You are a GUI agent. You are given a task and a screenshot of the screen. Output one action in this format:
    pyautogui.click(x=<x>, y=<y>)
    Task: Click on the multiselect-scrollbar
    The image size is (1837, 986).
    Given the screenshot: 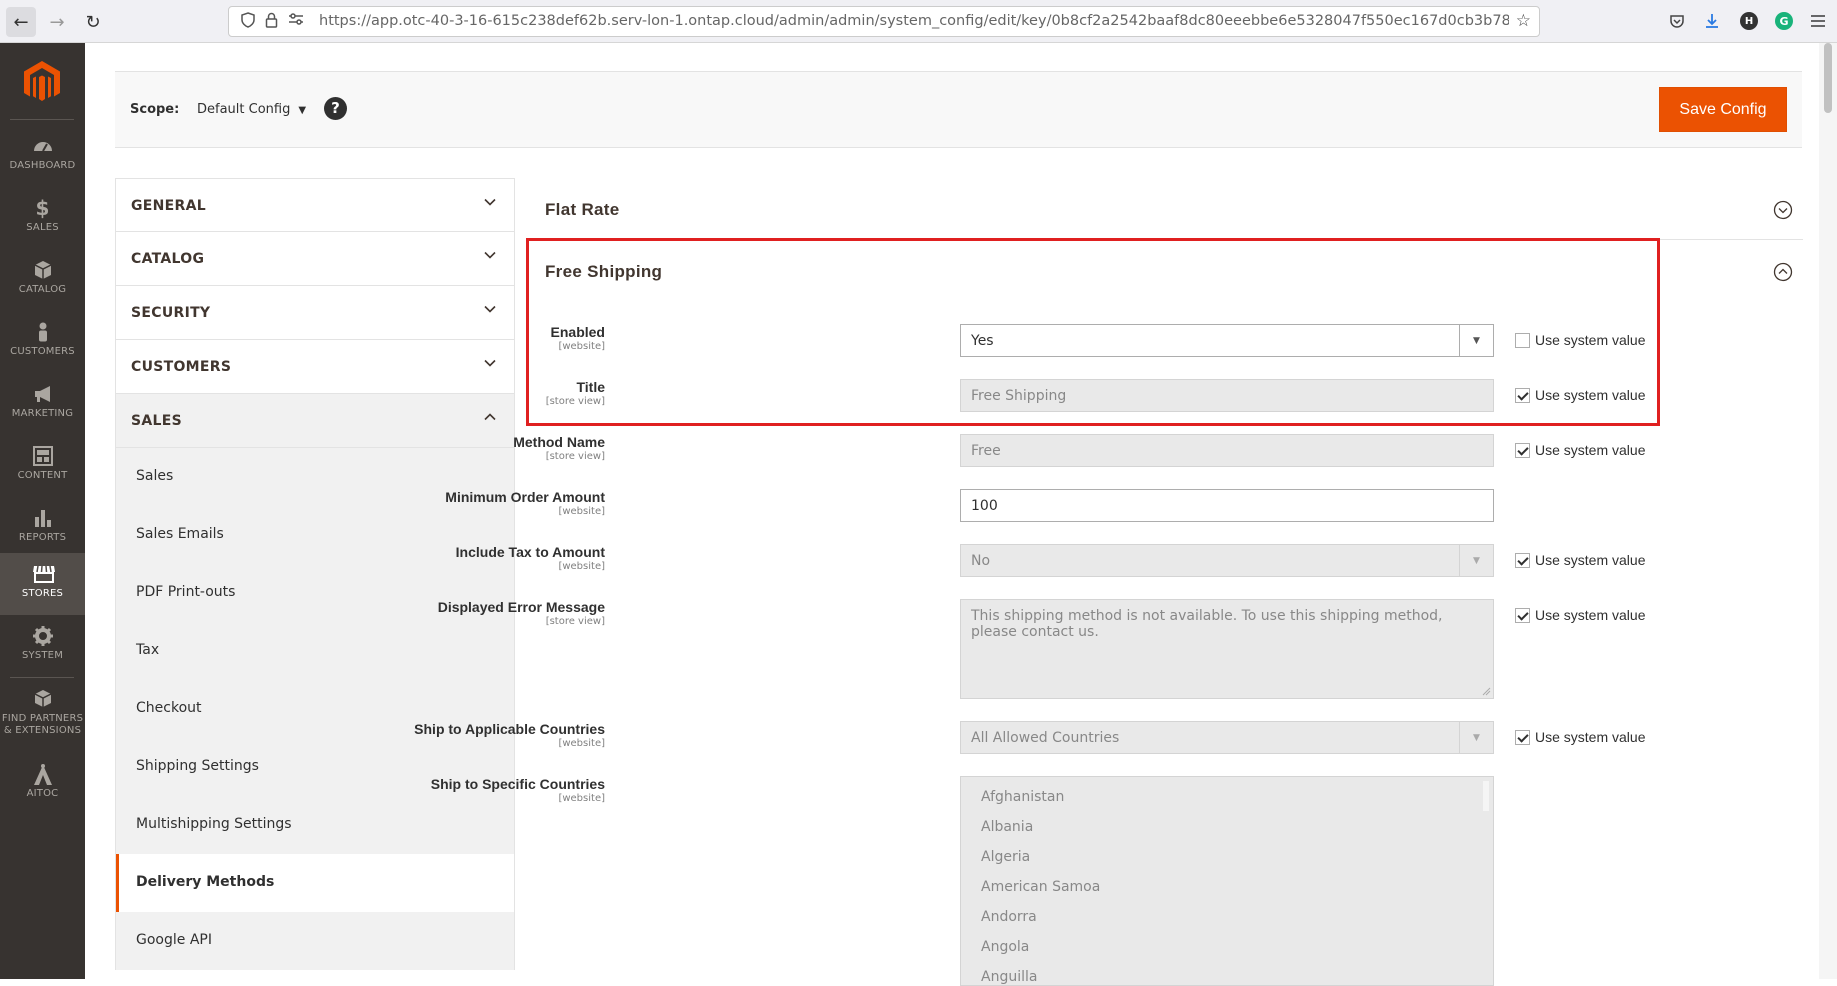 What is the action you would take?
    pyautogui.click(x=1486, y=796)
    